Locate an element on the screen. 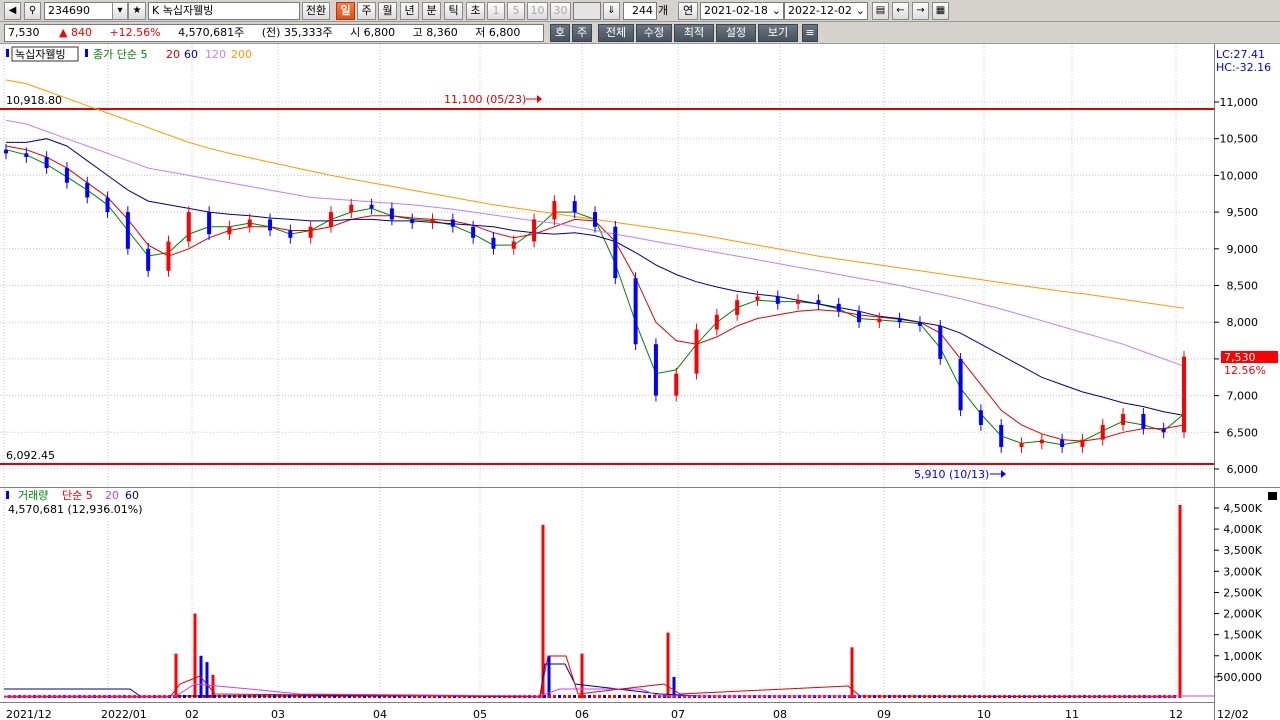  volume-panel-close-icon is located at coordinates (1272, 496).